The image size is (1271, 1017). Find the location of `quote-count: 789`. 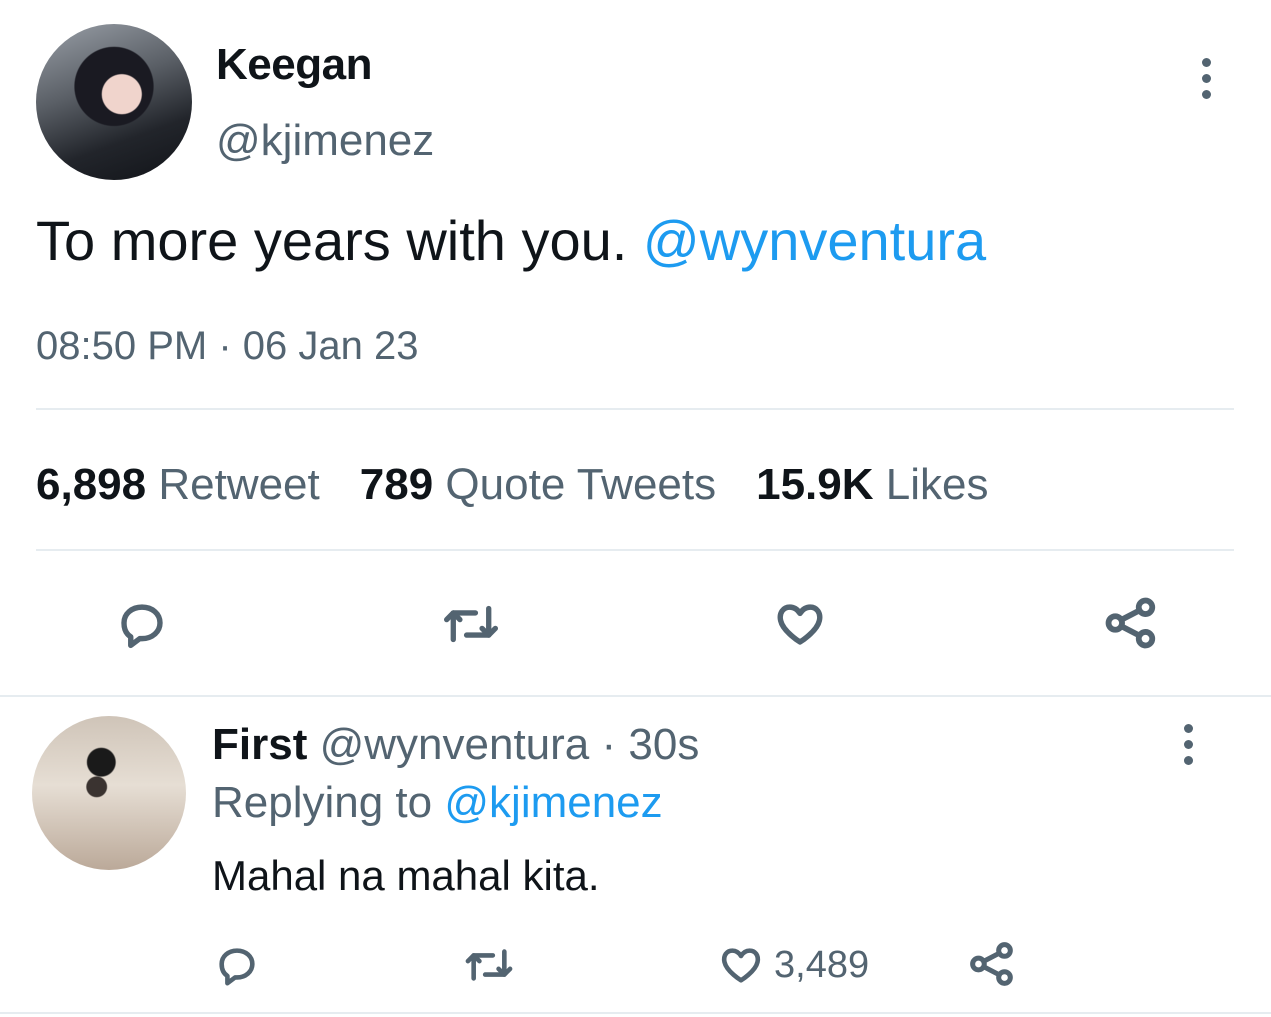

quote-count: 789 is located at coordinates (396, 484).